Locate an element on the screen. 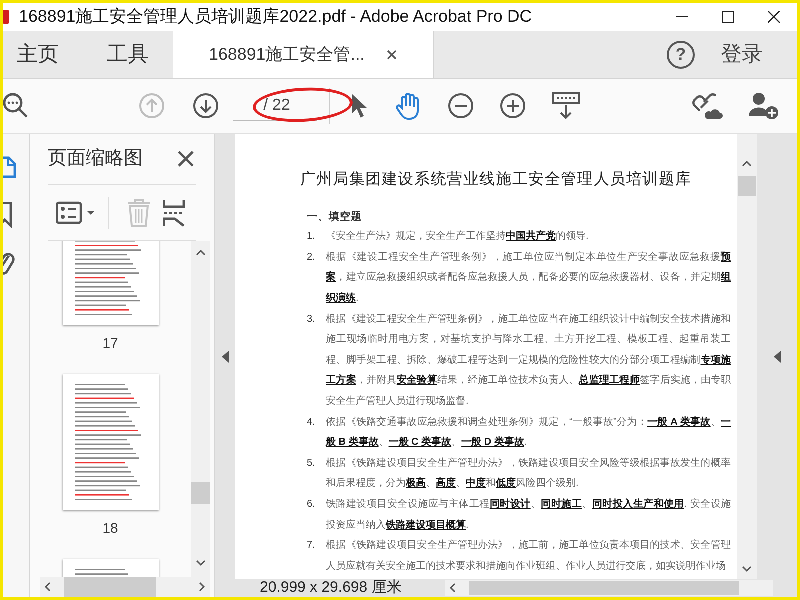  horizontal-scrollbar is located at coordinates (125, 587).